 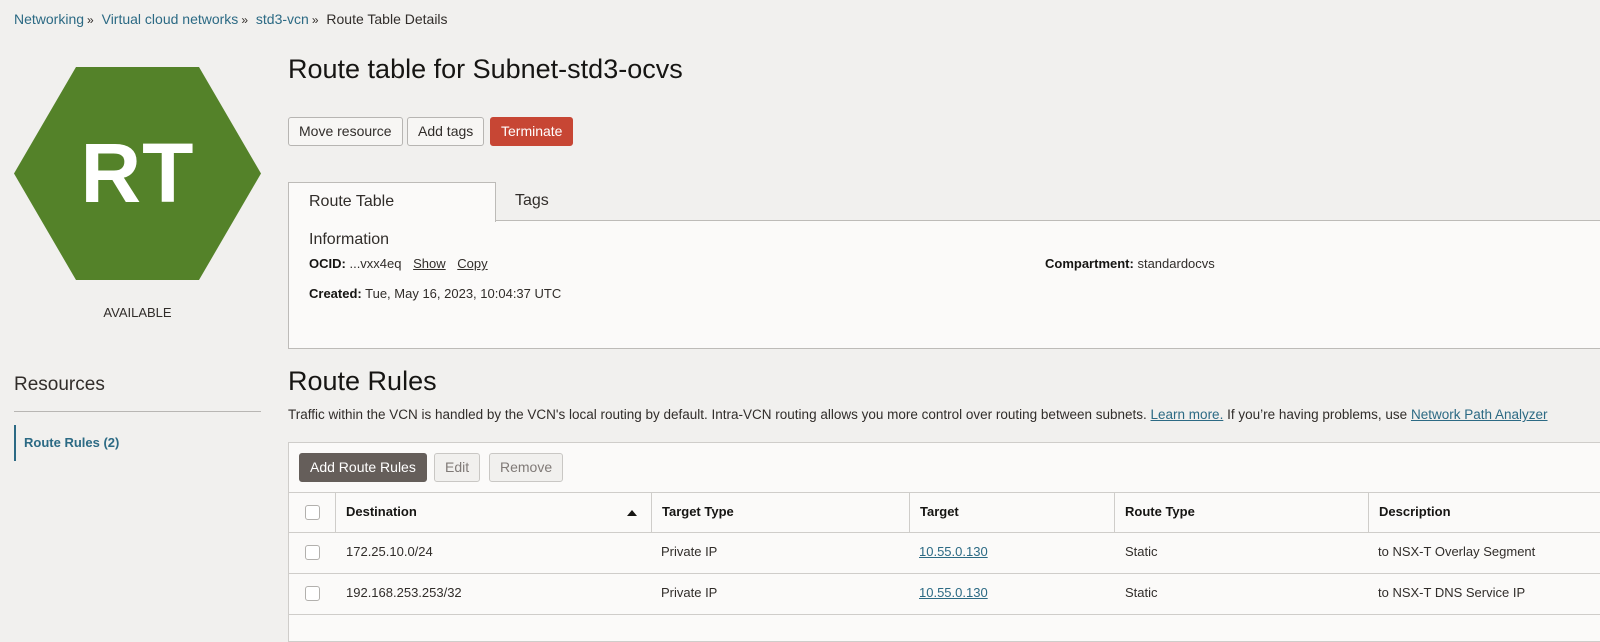 I want to click on compartment-label: Compartment:, so click(x=1089, y=263).